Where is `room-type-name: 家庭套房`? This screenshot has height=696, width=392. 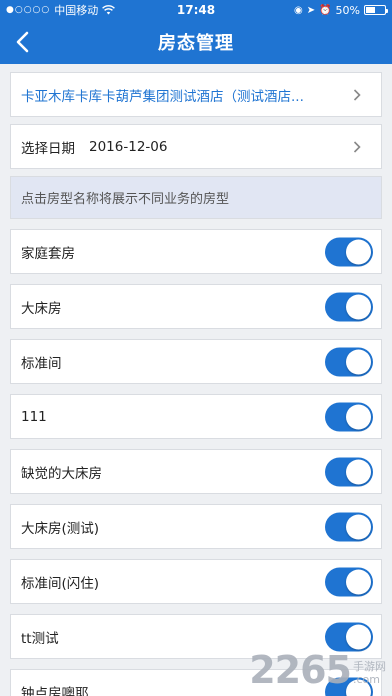 room-type-name: 家庭套房 is located at coordinates (48, 252).